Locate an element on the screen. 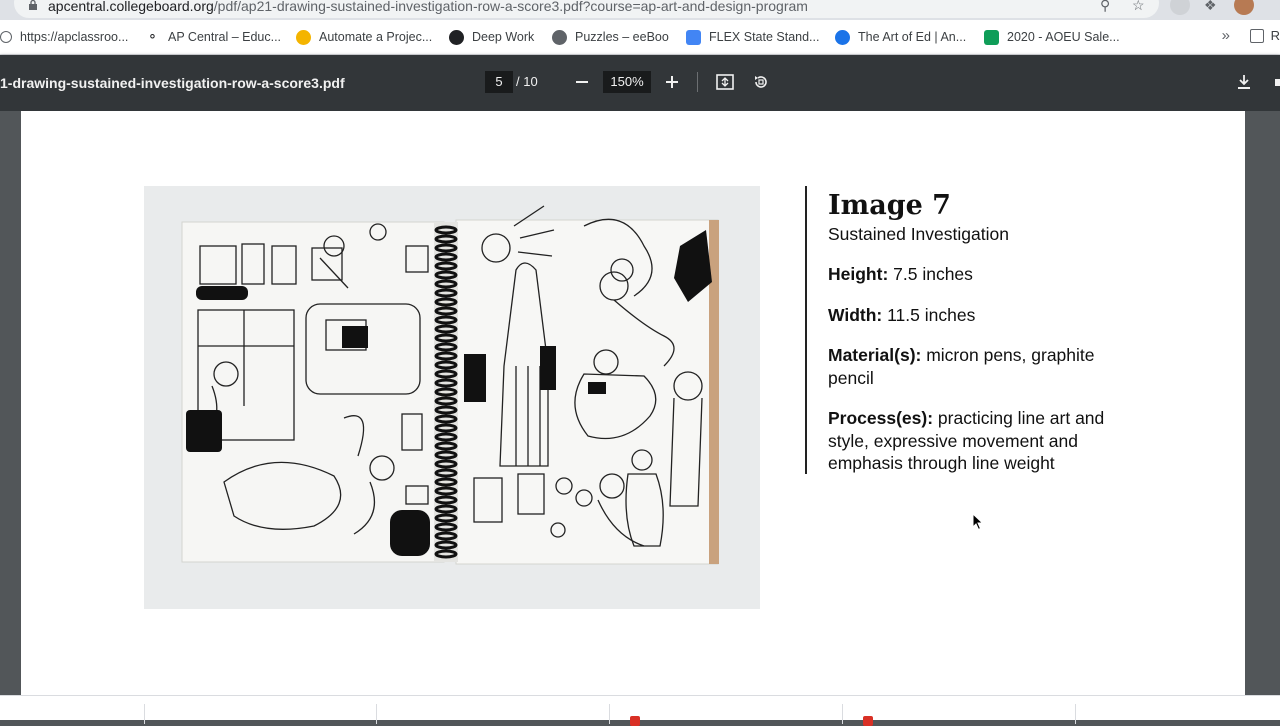  rotate-button is located at coordinates (761, 82).